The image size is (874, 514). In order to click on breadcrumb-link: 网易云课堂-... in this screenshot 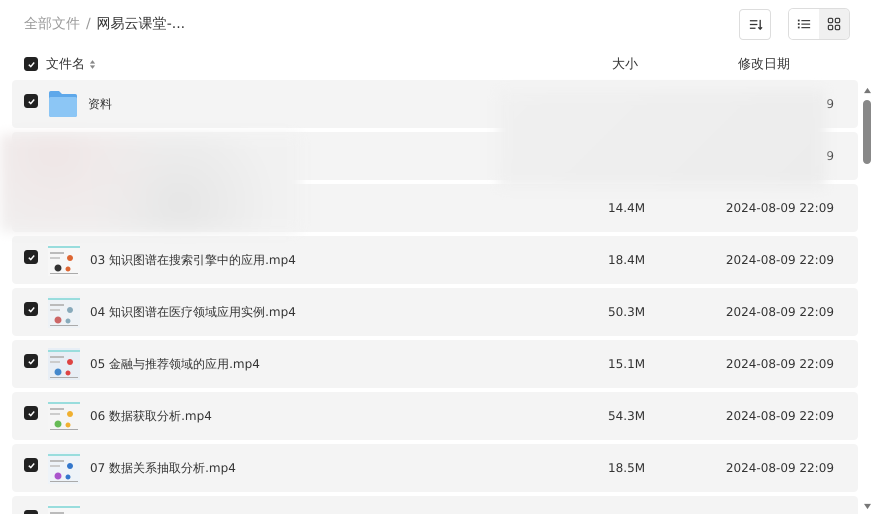, I will do `click(141, 24)`.